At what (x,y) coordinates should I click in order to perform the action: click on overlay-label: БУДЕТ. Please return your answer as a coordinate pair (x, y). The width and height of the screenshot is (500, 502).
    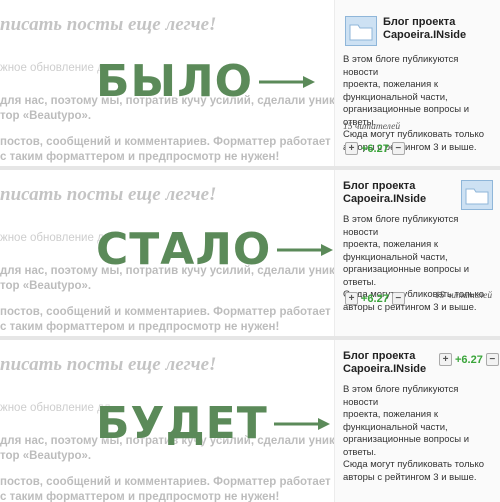
    Looking at the image, I should click on (213, 424).